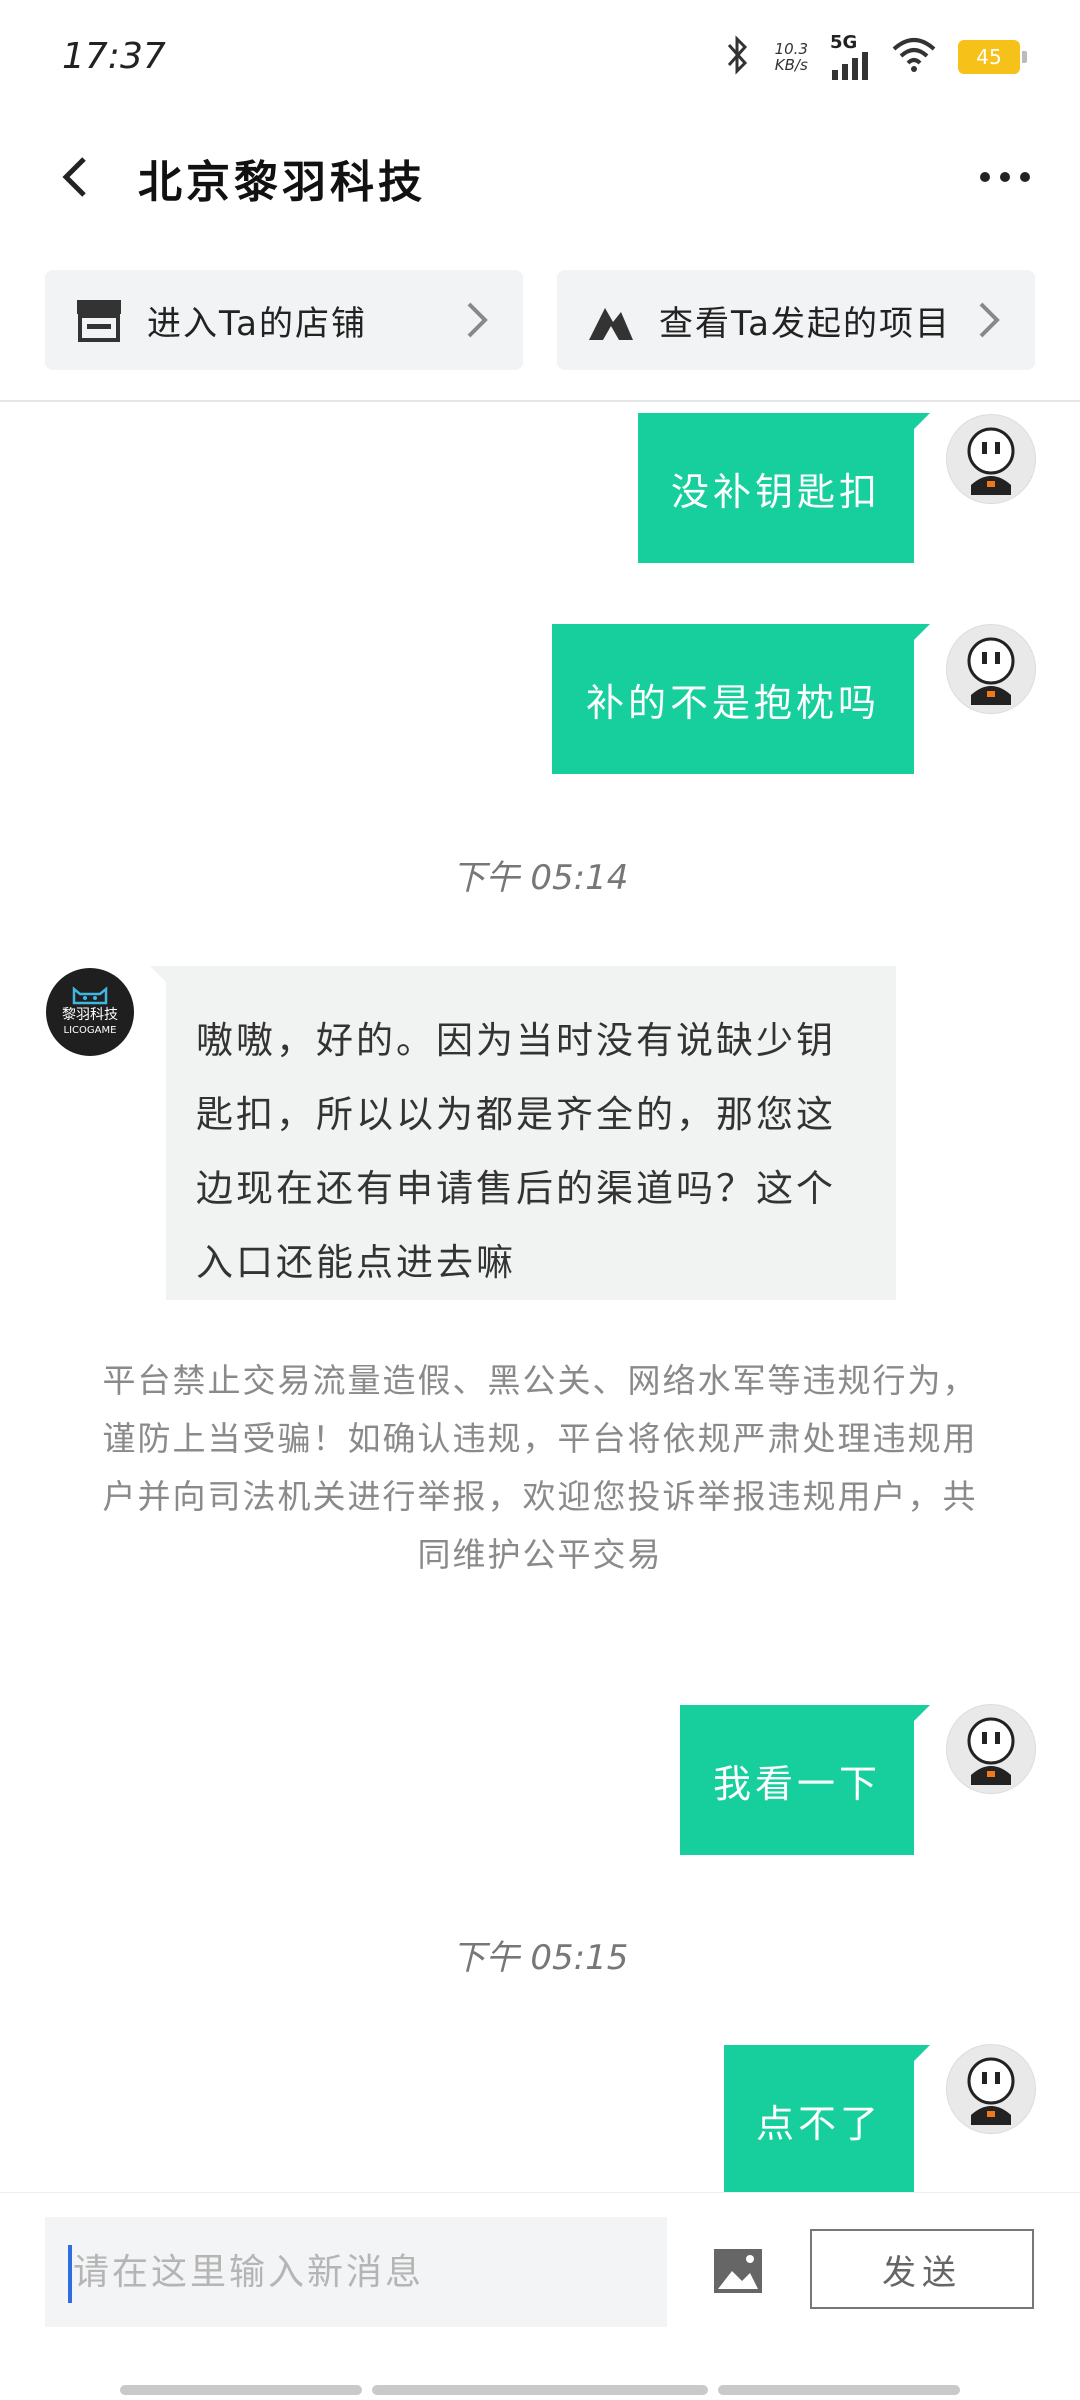  I want to click on network-type: 5G, so click(844, 42).